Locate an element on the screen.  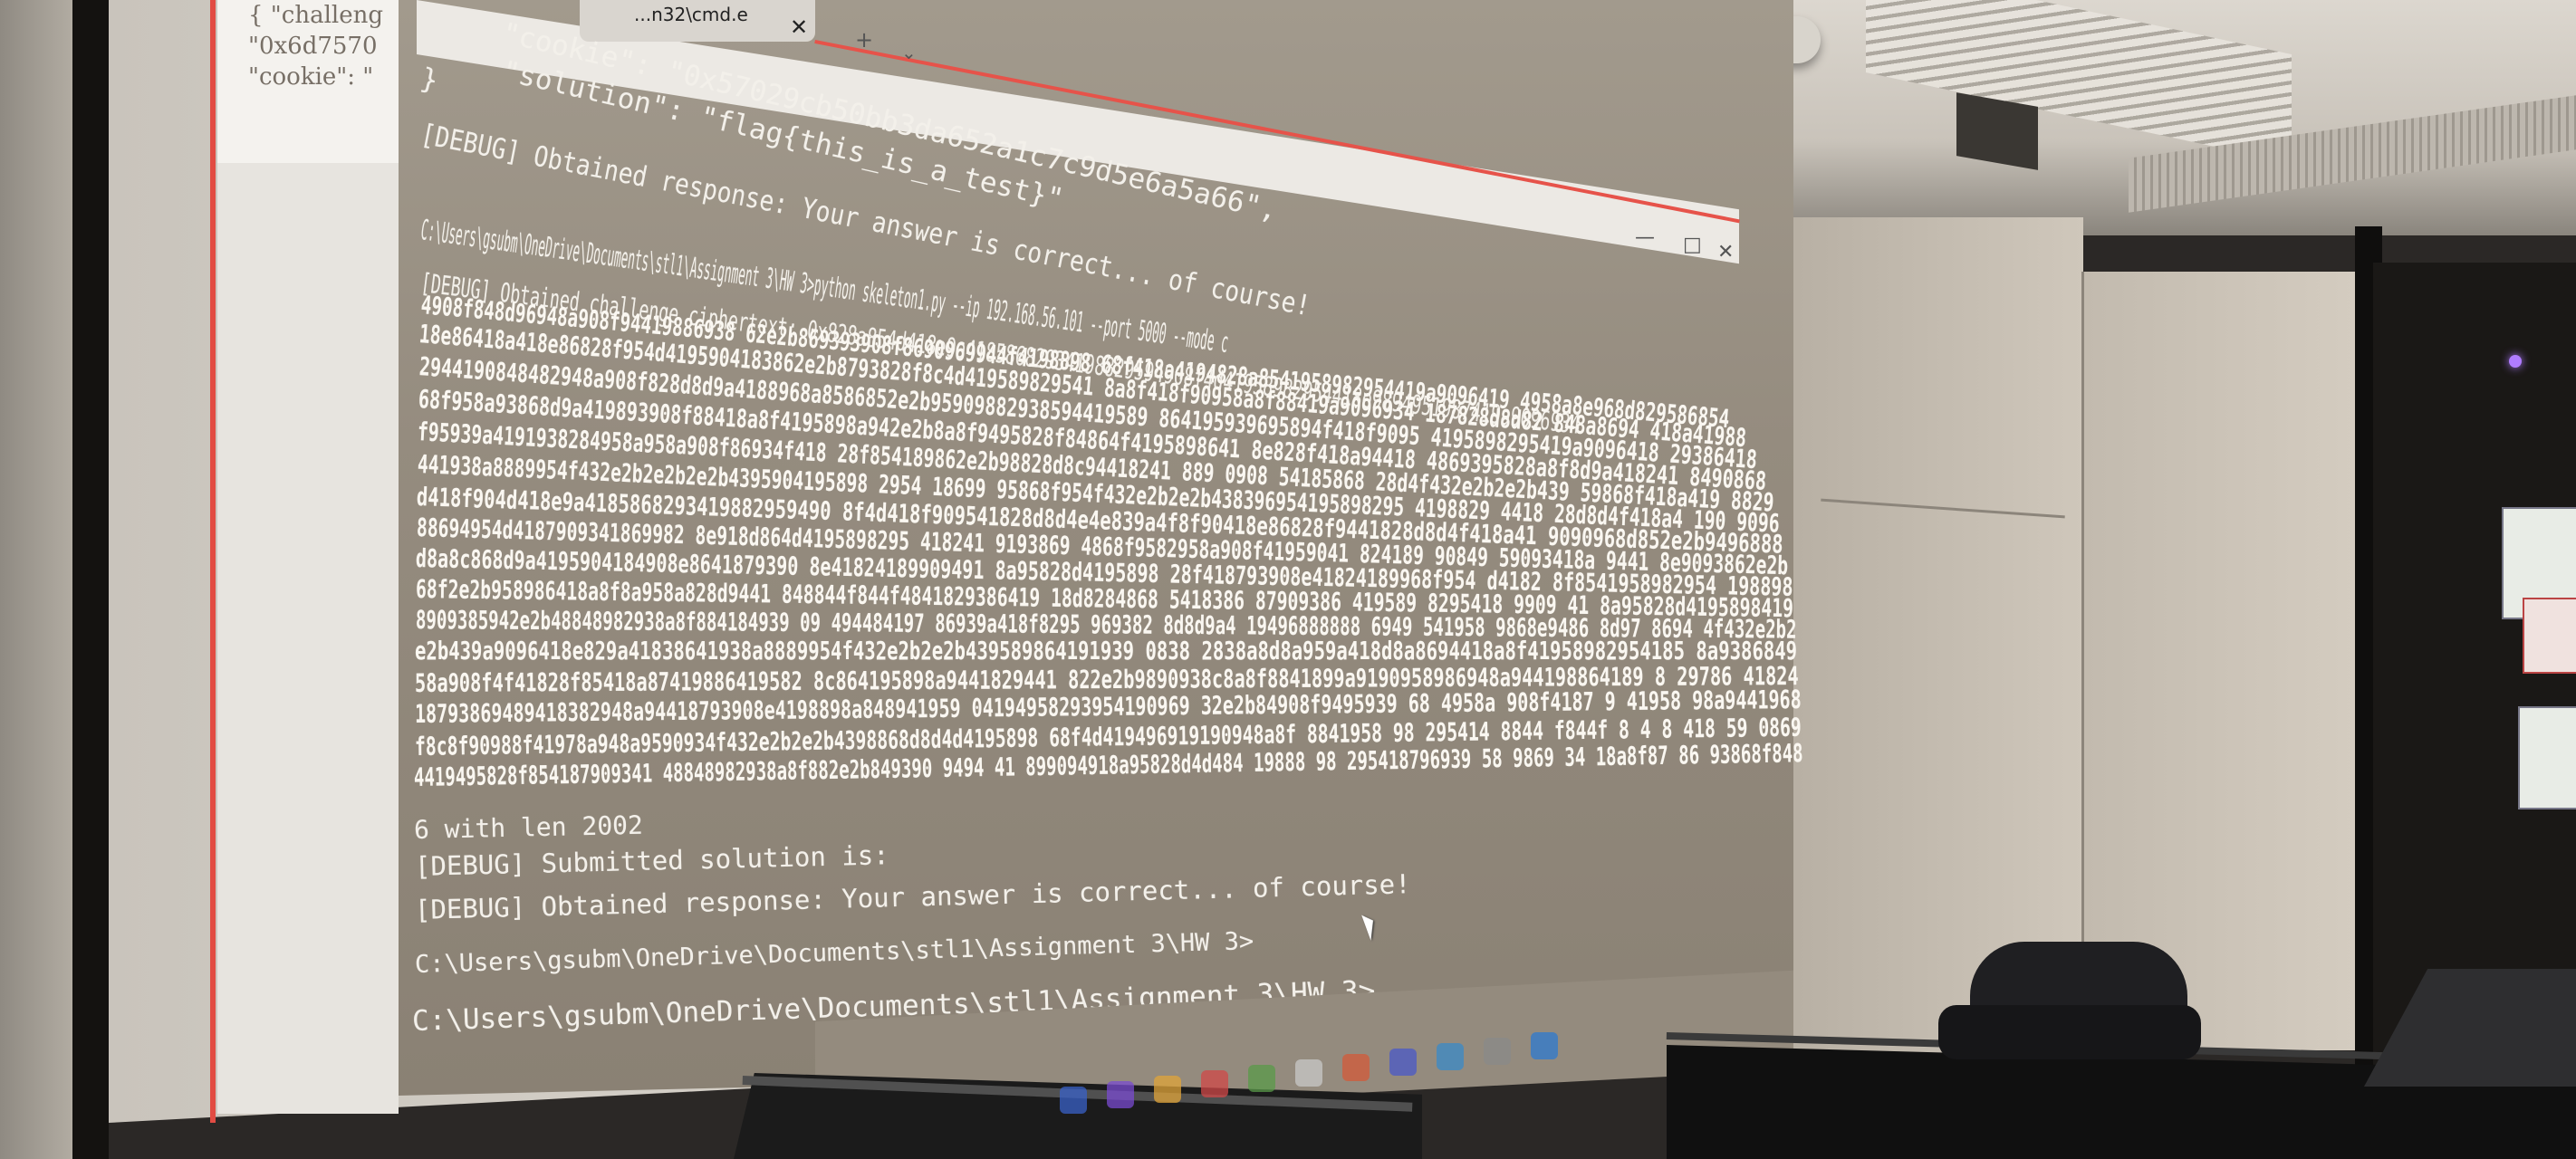
terminal-line: } is located at coordinates (429, 80).